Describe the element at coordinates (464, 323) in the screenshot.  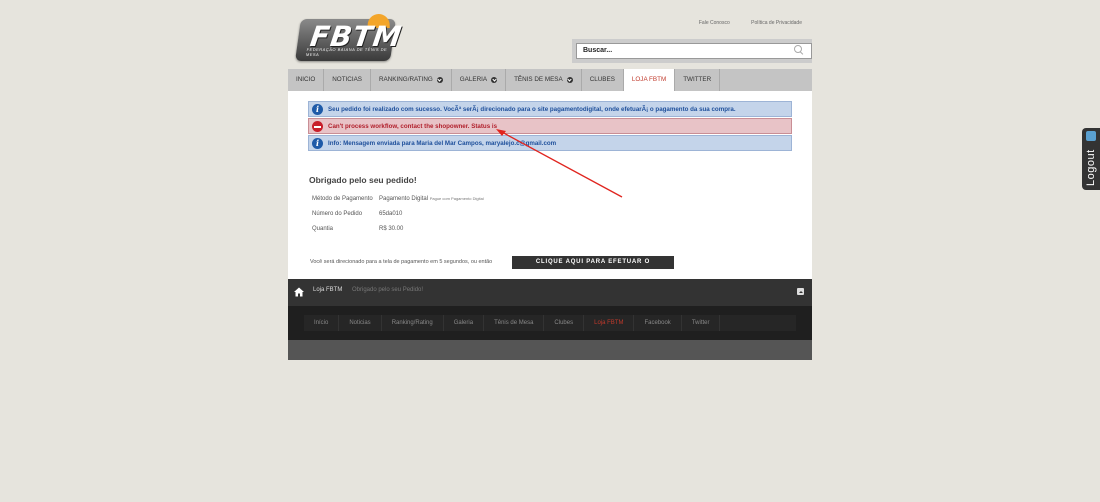
I see `footer-nav-galeria: Galeria` at that location.